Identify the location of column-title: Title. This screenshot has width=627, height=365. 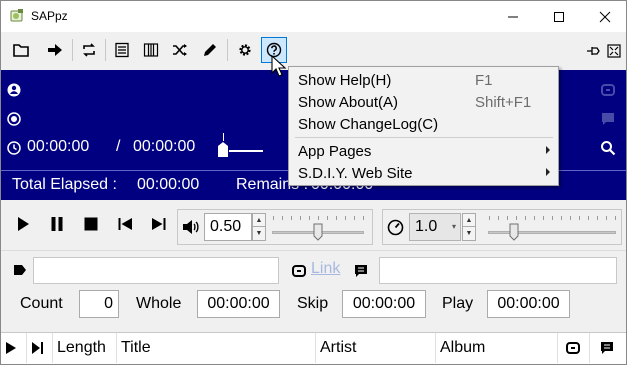
(216, 348).